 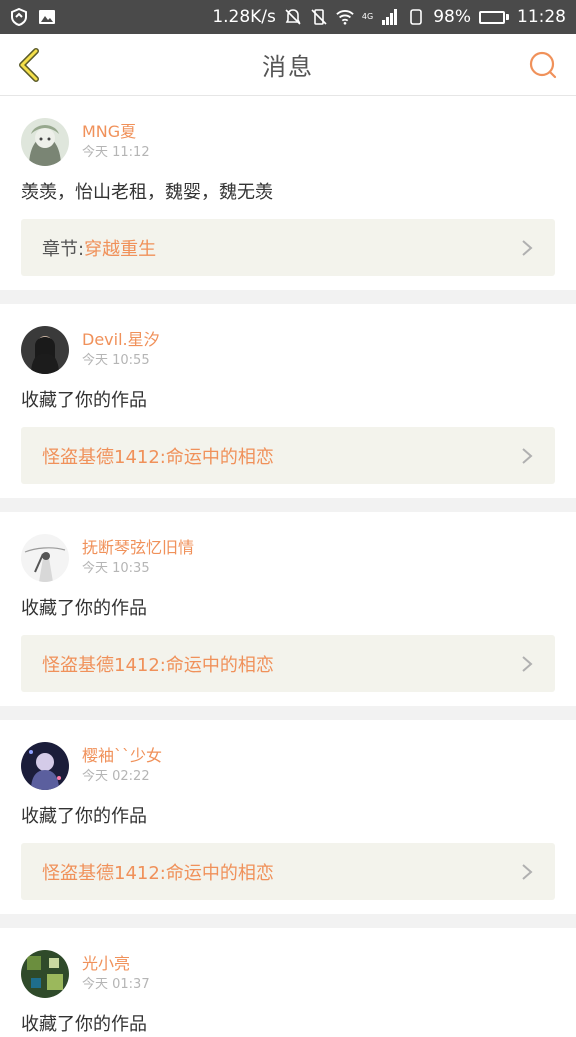 I want to click on battery-icon, so click(x=494, y=17).